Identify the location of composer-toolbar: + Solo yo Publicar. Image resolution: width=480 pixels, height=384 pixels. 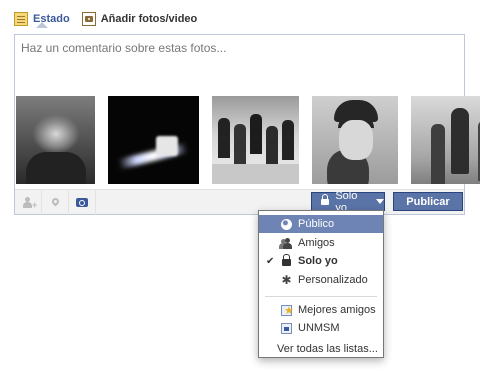
(239, 202).